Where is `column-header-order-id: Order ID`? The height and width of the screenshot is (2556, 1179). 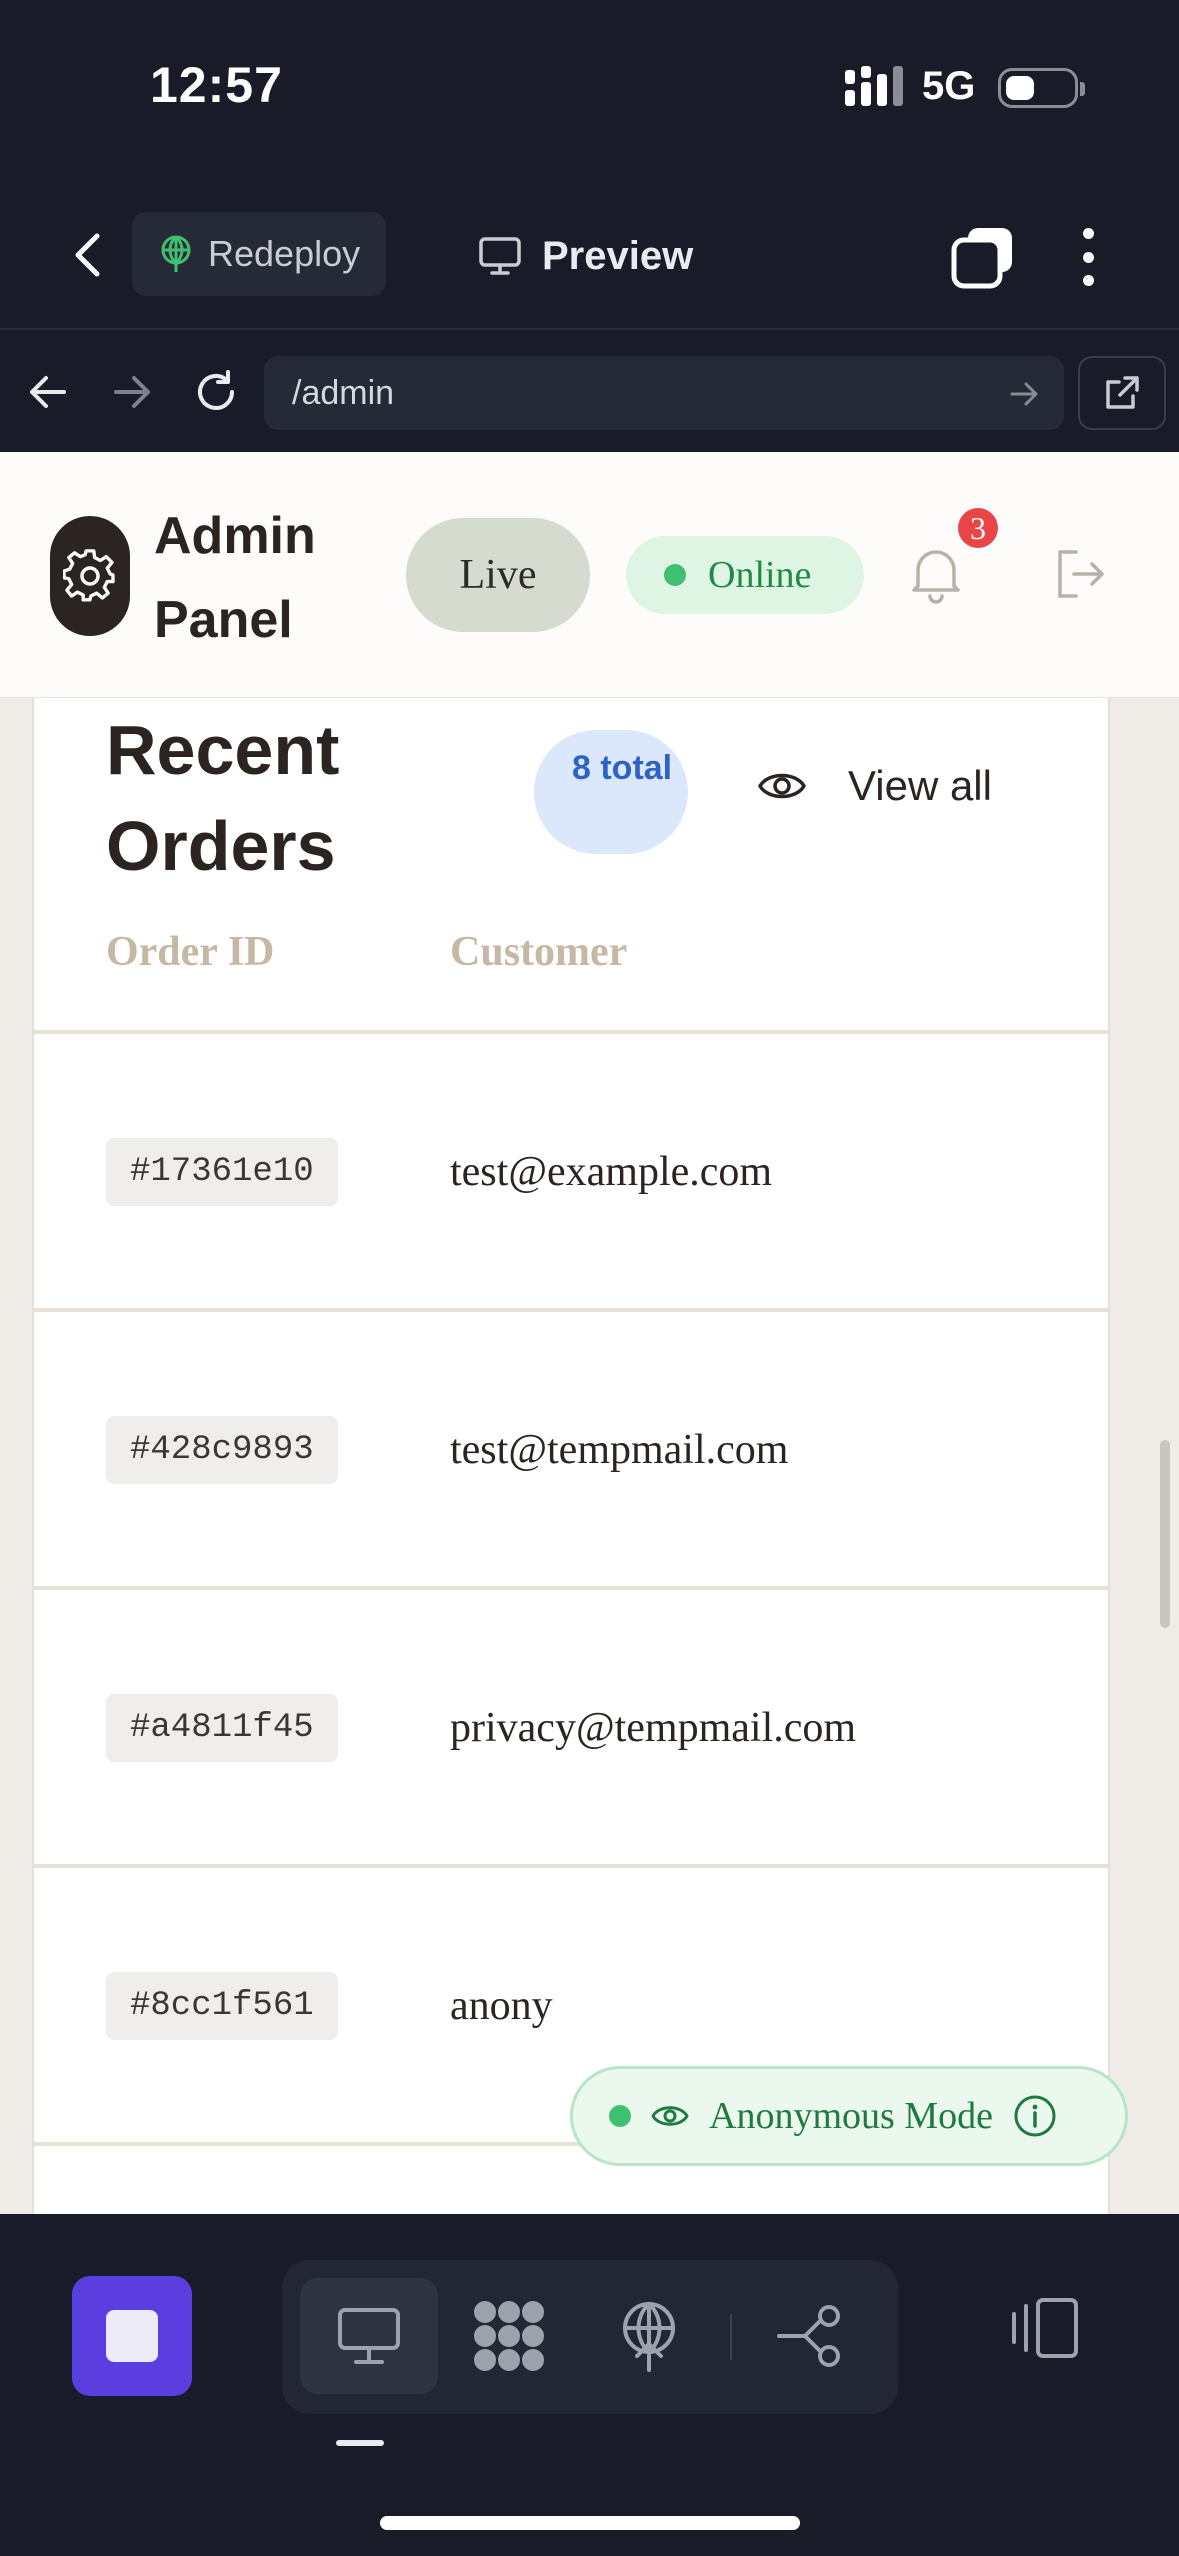 column-header-order-id: Order ID is located at coordinates (190, 952).